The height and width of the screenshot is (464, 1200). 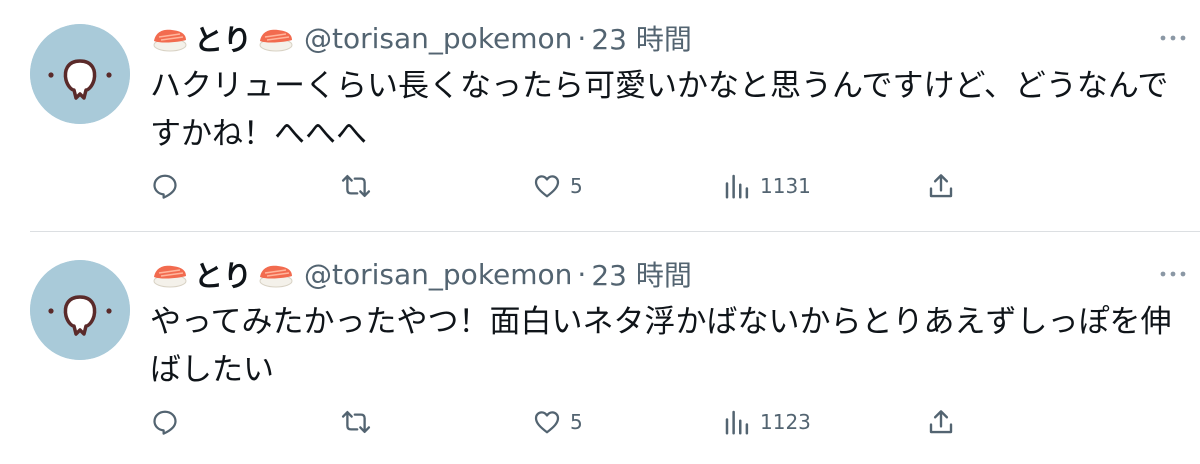 I want to click on views-button: 1131, so click(x=766, y=186).